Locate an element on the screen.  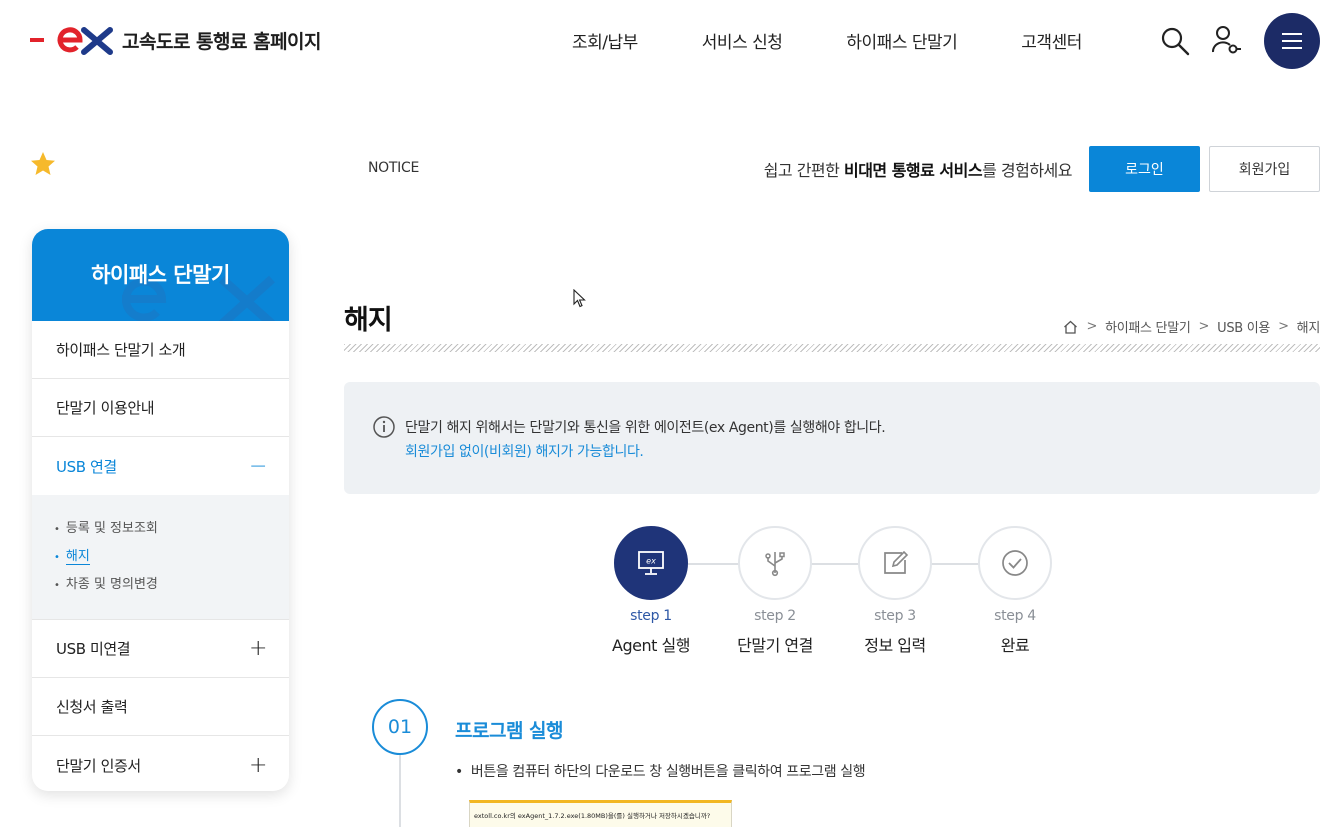
sidebar-item-label: 하이패스 단말기 소개 is located at coordinates (121, 350).